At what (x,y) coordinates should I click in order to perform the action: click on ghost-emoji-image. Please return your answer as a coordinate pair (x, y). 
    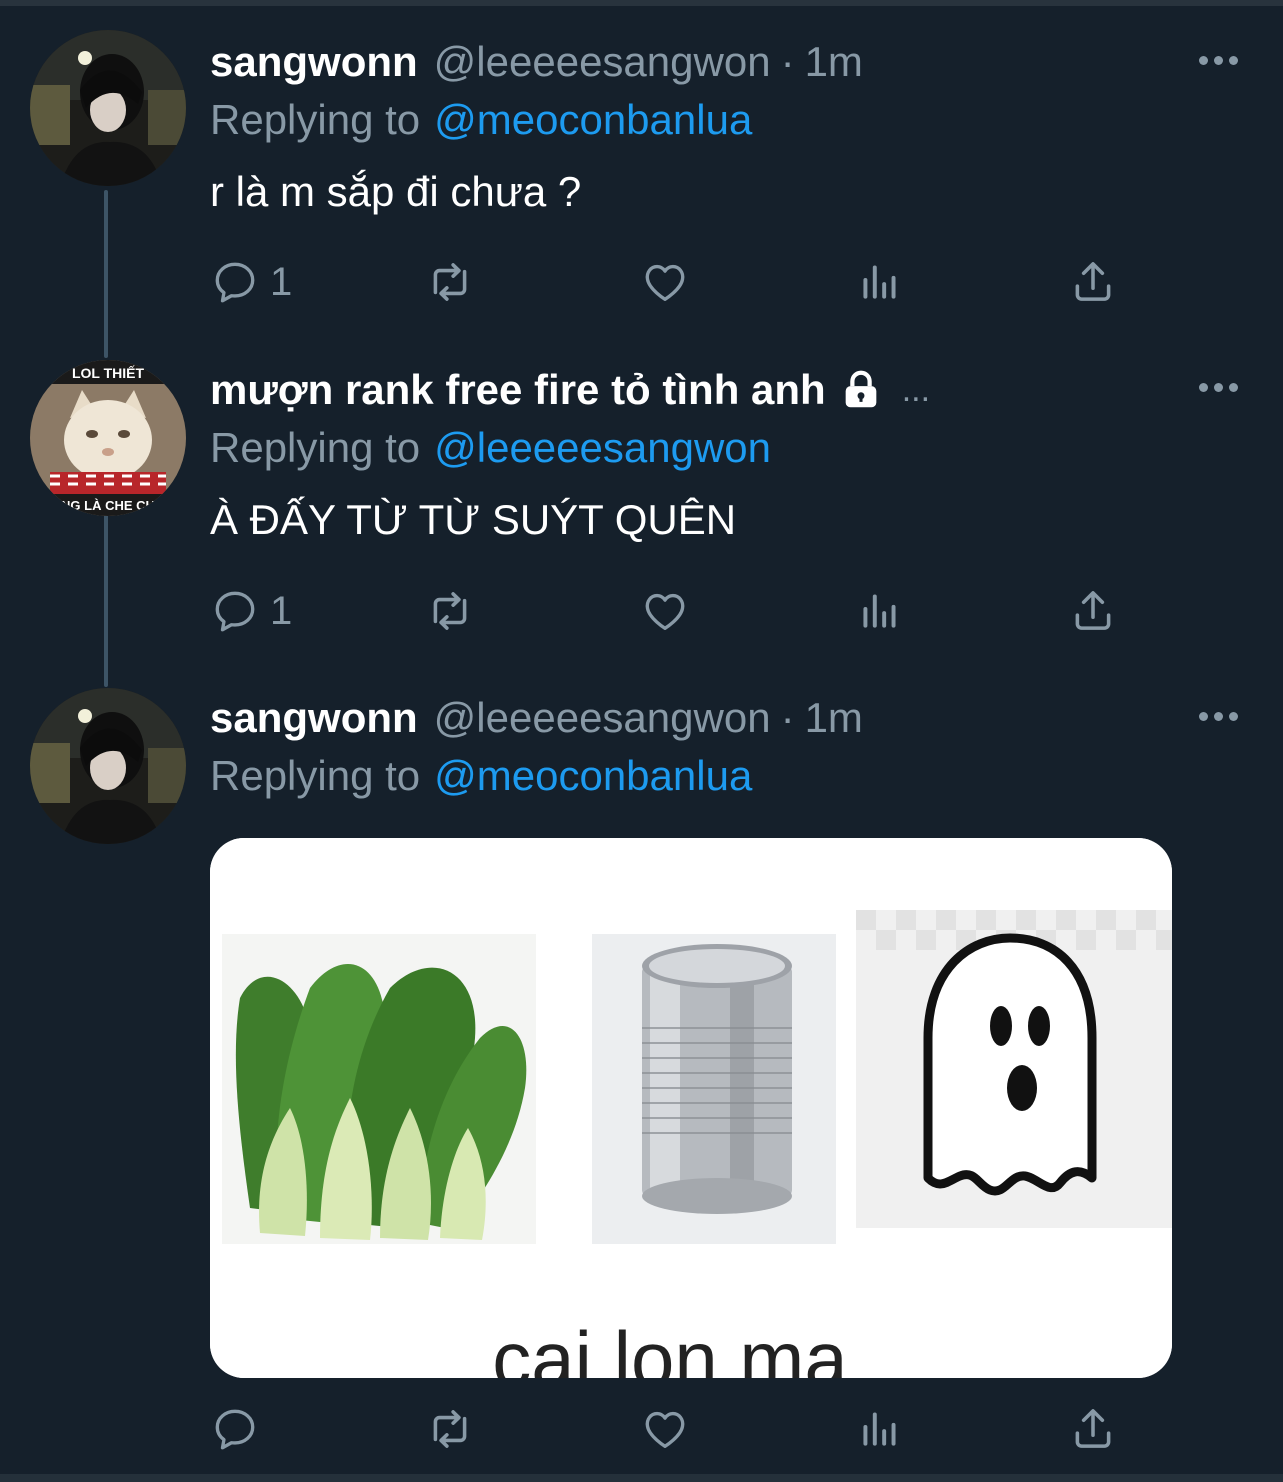
    Looking at the image, I should click on (1014, 1069).